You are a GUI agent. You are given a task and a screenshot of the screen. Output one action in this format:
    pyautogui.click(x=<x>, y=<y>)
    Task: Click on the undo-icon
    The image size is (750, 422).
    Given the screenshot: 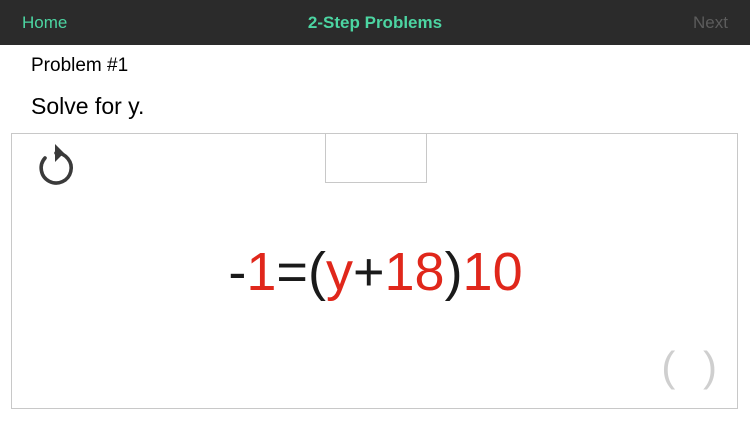 What is the action you would take?
    pyautogui.click(x=56, y=164)
    